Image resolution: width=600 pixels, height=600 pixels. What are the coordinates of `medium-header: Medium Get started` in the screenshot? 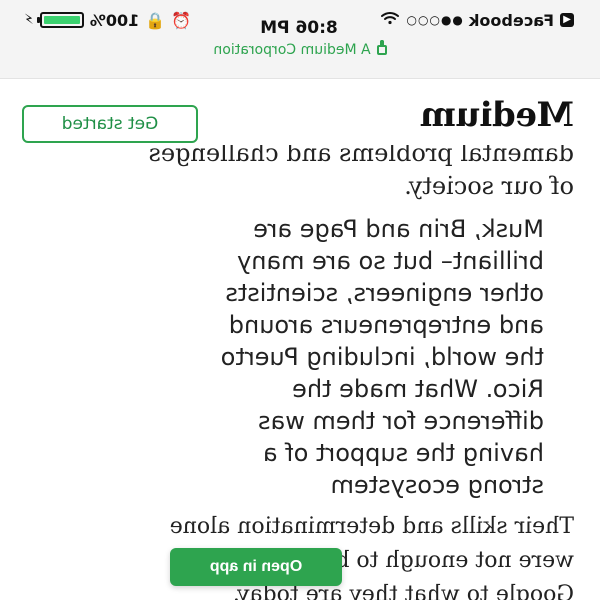 It's located at (300, 114).